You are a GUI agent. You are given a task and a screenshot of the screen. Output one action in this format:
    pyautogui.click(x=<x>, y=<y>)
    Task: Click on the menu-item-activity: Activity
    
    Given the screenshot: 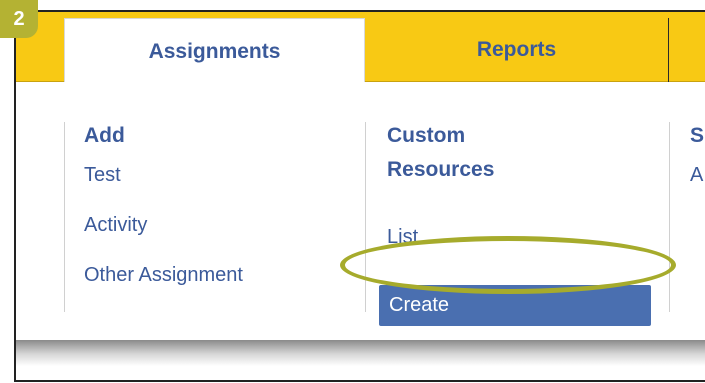 What is the action you would take?
    pyautogui.click(x=115, y=225)
    